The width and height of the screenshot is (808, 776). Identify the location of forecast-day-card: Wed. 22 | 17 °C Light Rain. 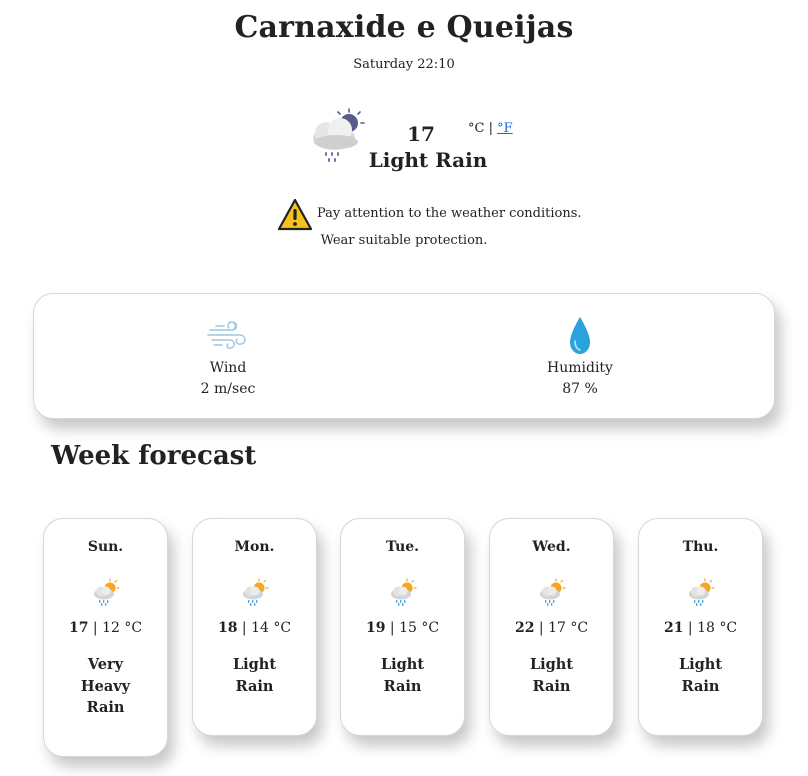
(551, 627).